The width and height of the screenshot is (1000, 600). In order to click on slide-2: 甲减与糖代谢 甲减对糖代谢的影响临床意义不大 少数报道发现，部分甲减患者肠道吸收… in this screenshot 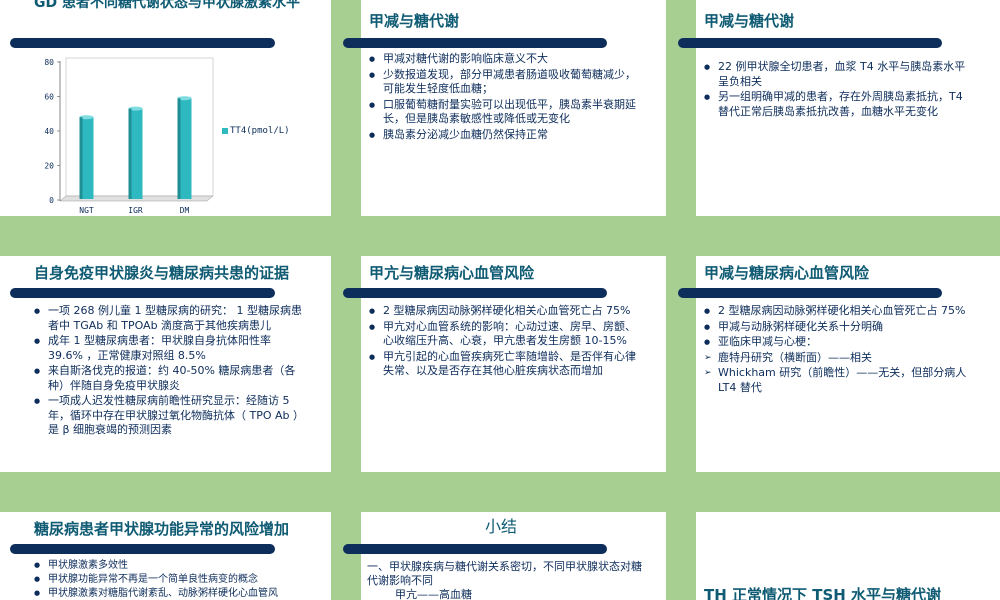, I will do `click(500, 108)`.